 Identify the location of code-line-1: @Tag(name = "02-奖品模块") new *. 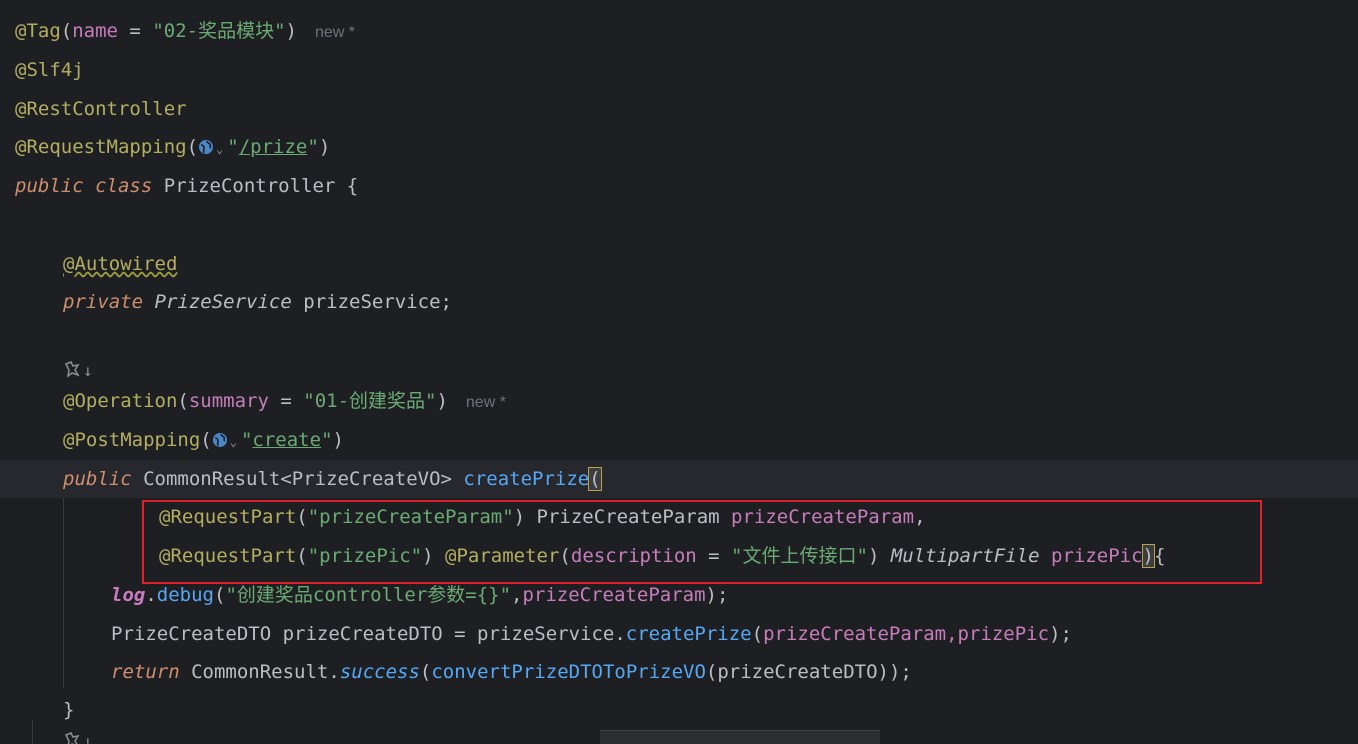
(679, 31).